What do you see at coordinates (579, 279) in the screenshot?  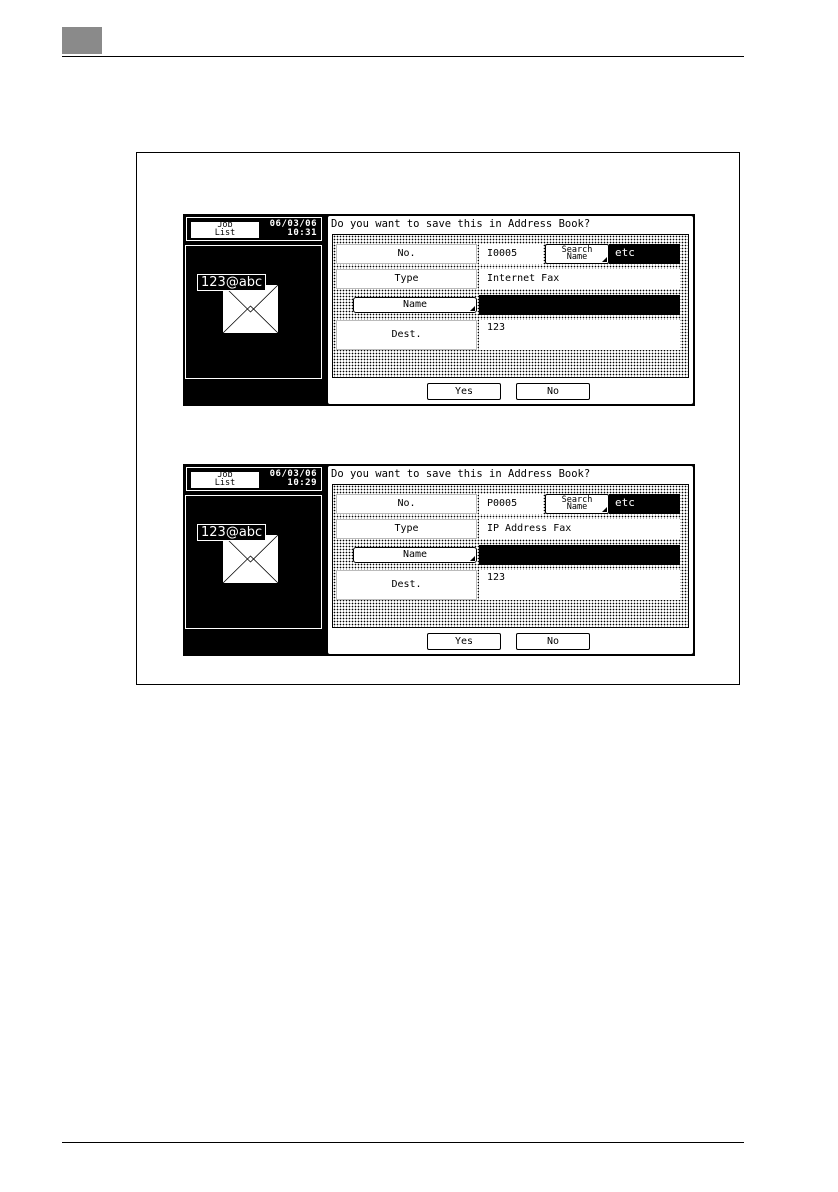 I see `type-value: Internet Fax` at bounding box center [579, 279].